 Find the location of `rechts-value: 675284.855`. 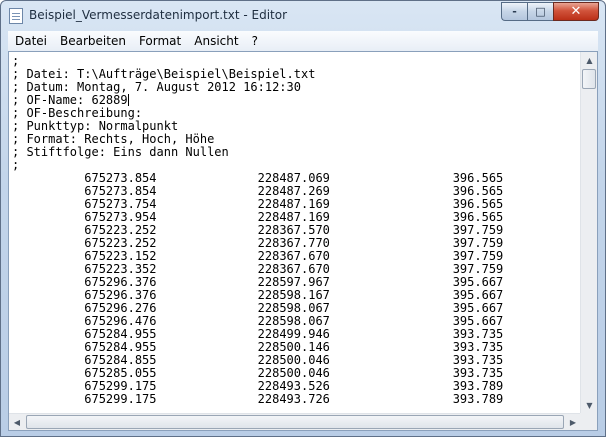

rechts-value: 675284.855 is located at coordinates (84, 360).